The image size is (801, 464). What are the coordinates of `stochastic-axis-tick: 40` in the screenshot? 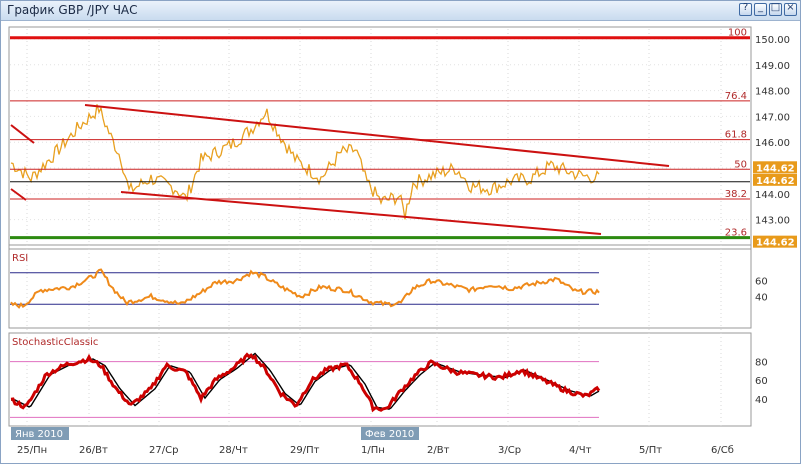 It's located at (761, 400).